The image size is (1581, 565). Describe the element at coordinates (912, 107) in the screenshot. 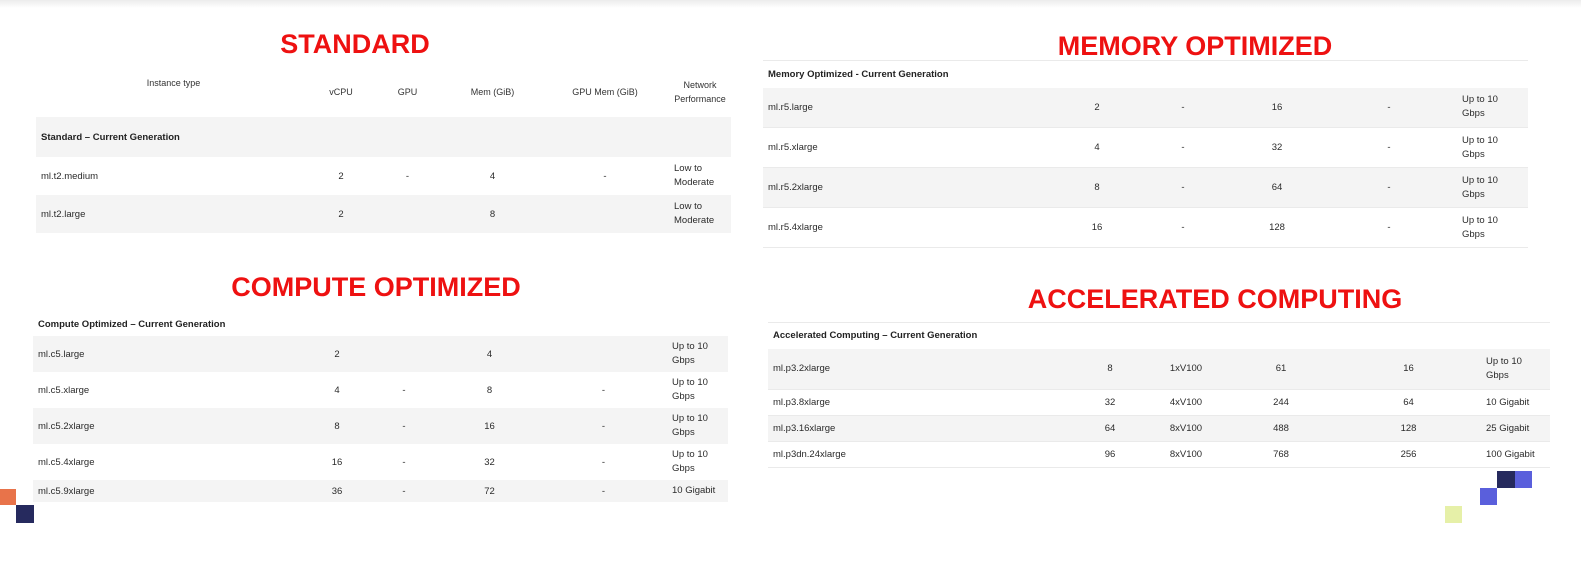

I see `cell-instance-type: ml.r5.large` at that location.